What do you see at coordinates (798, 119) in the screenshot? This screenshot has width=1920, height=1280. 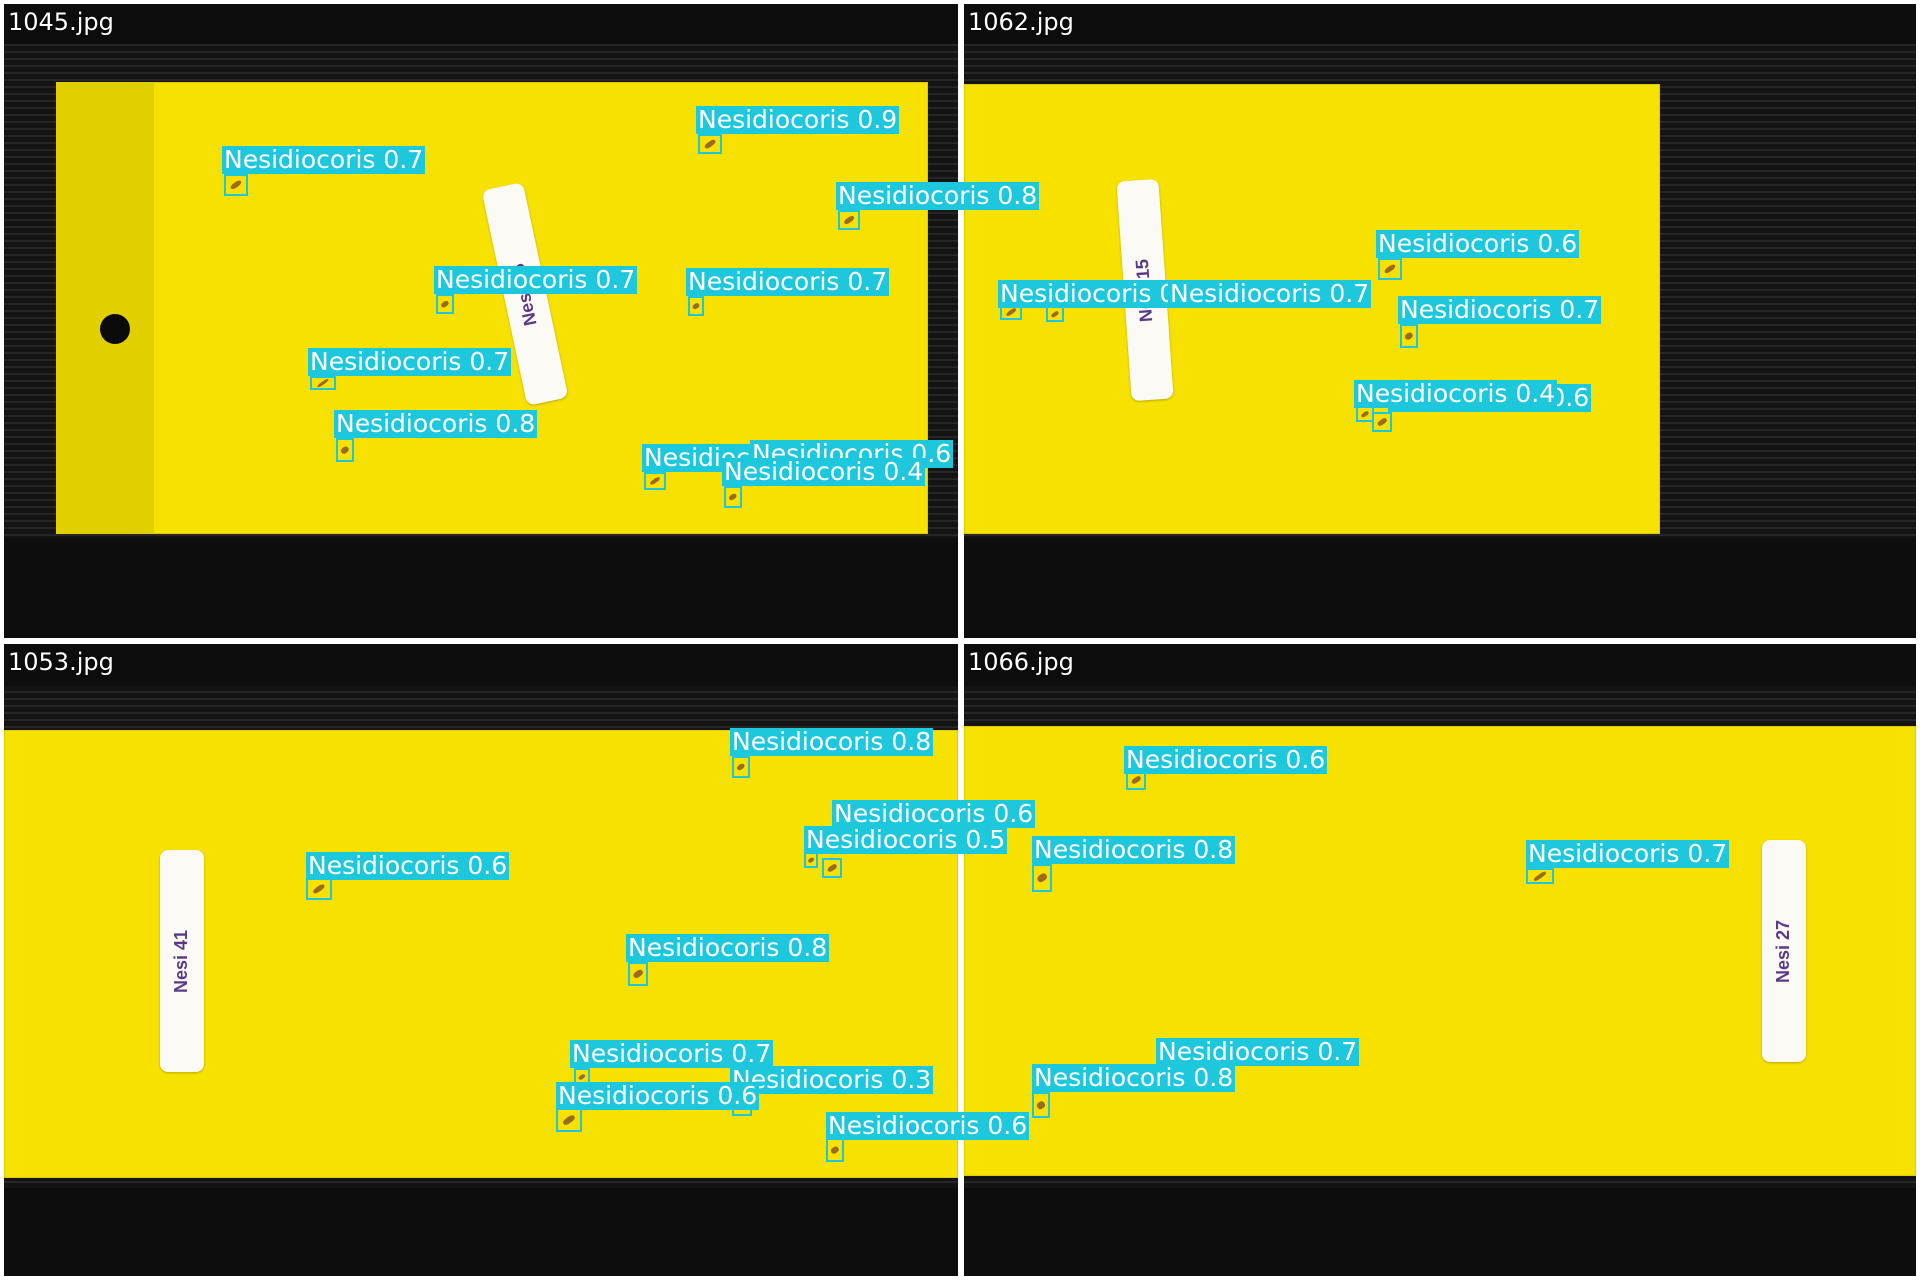 I see `detection-label: Nesidiocoris 0.9` at bounding box center [798, 119].